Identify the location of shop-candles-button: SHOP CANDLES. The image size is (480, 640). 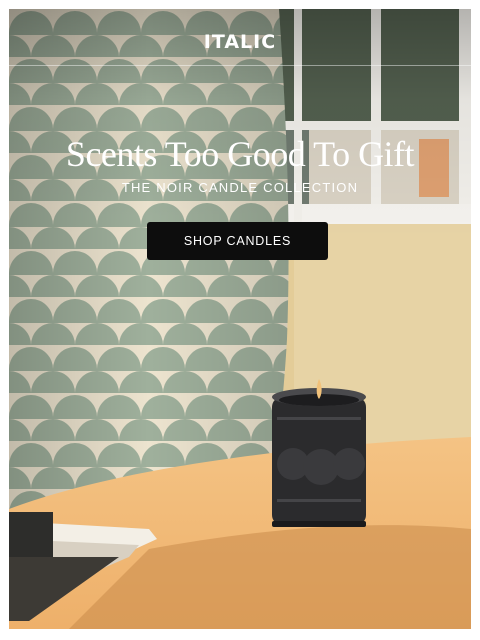
(237, 241).